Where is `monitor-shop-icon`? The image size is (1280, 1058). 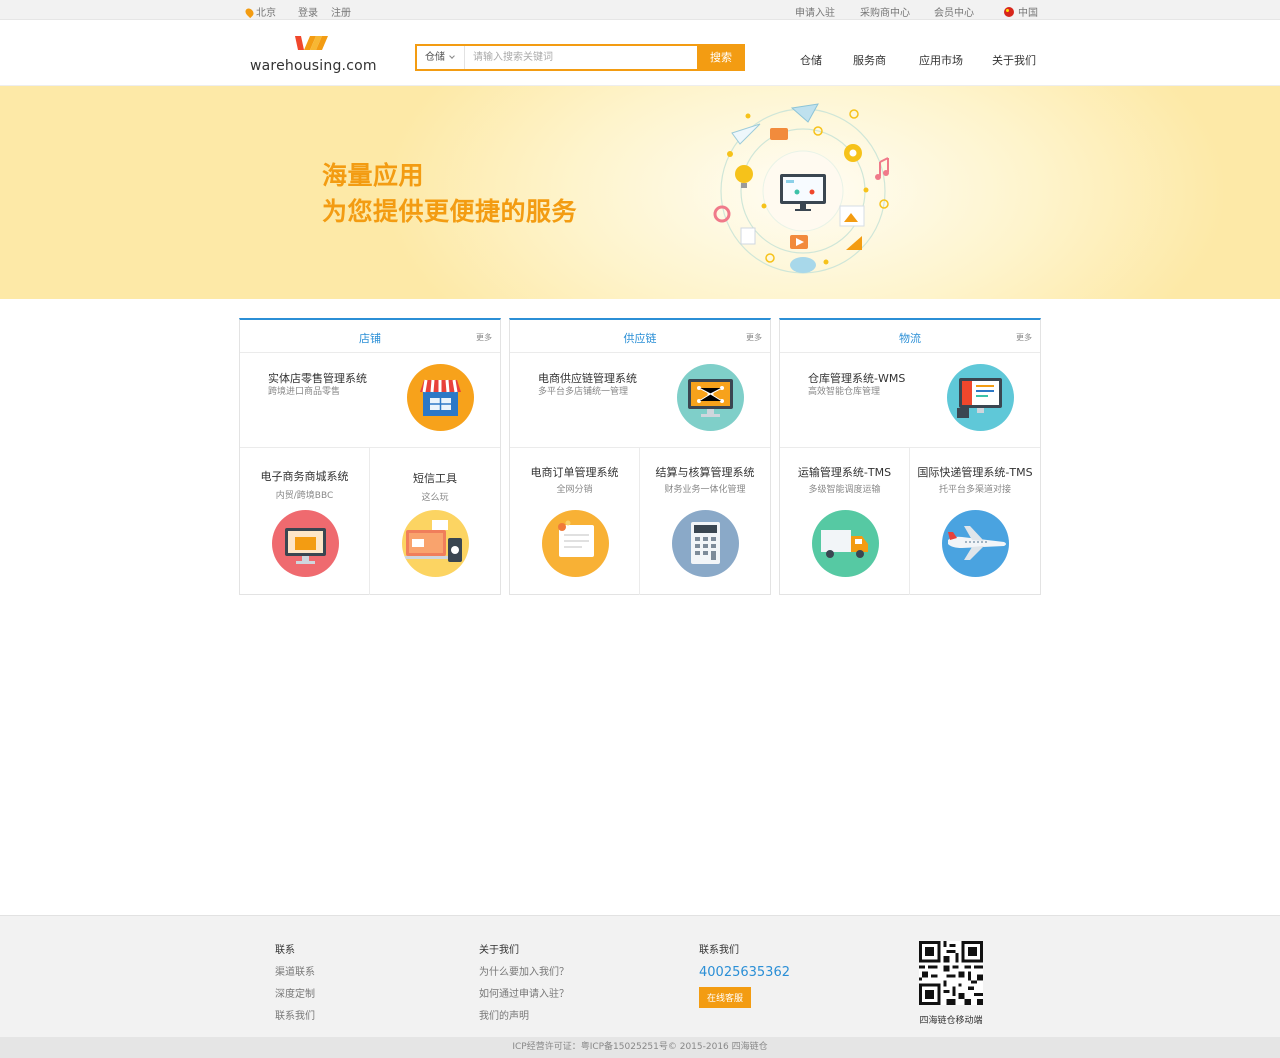
monitor-shop-icon is located at coordinates (305, 543).